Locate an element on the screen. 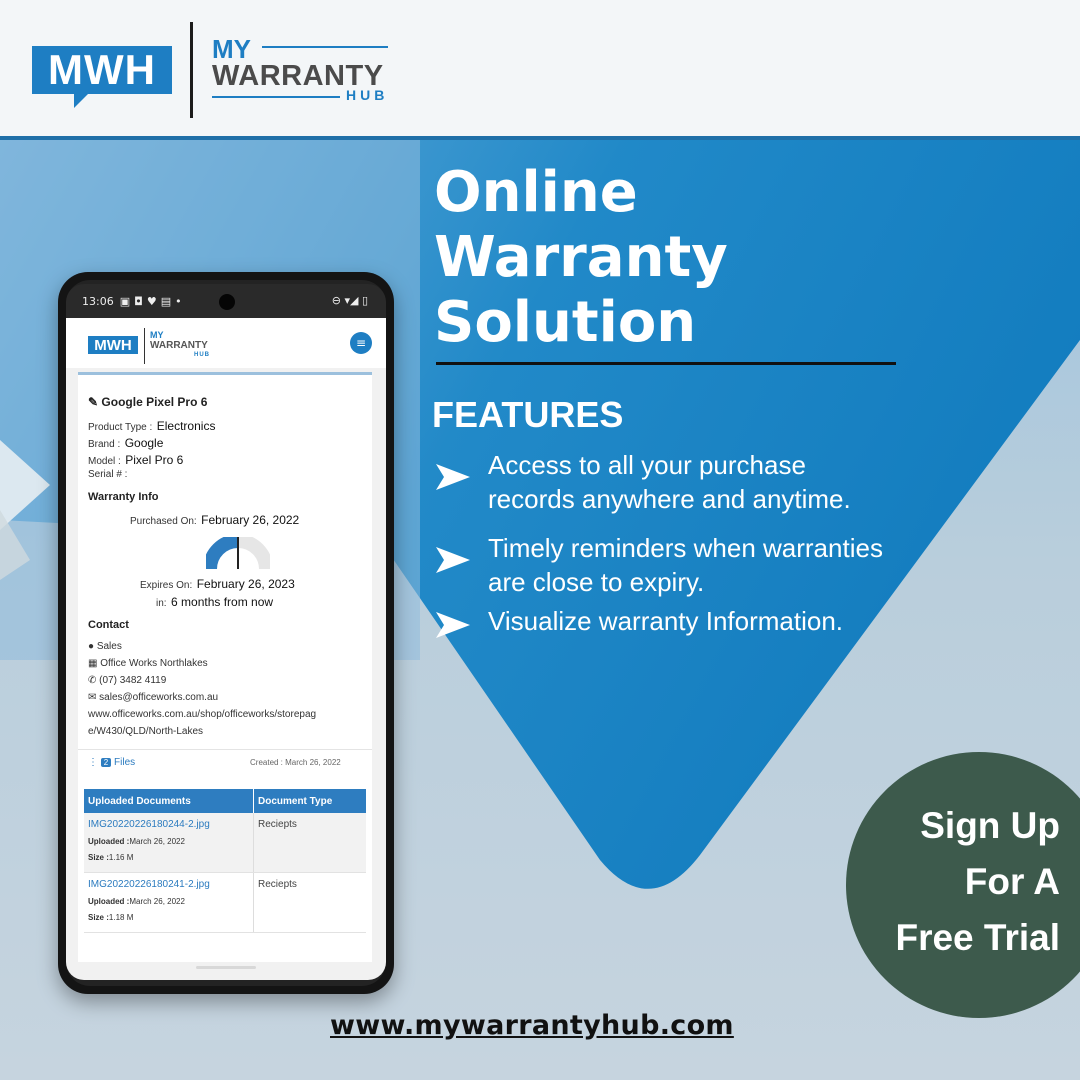 This screenshot has height=1080, width=1080. file-link: IMG20220226180241-2.jpg is located at coordinates (168, 884).